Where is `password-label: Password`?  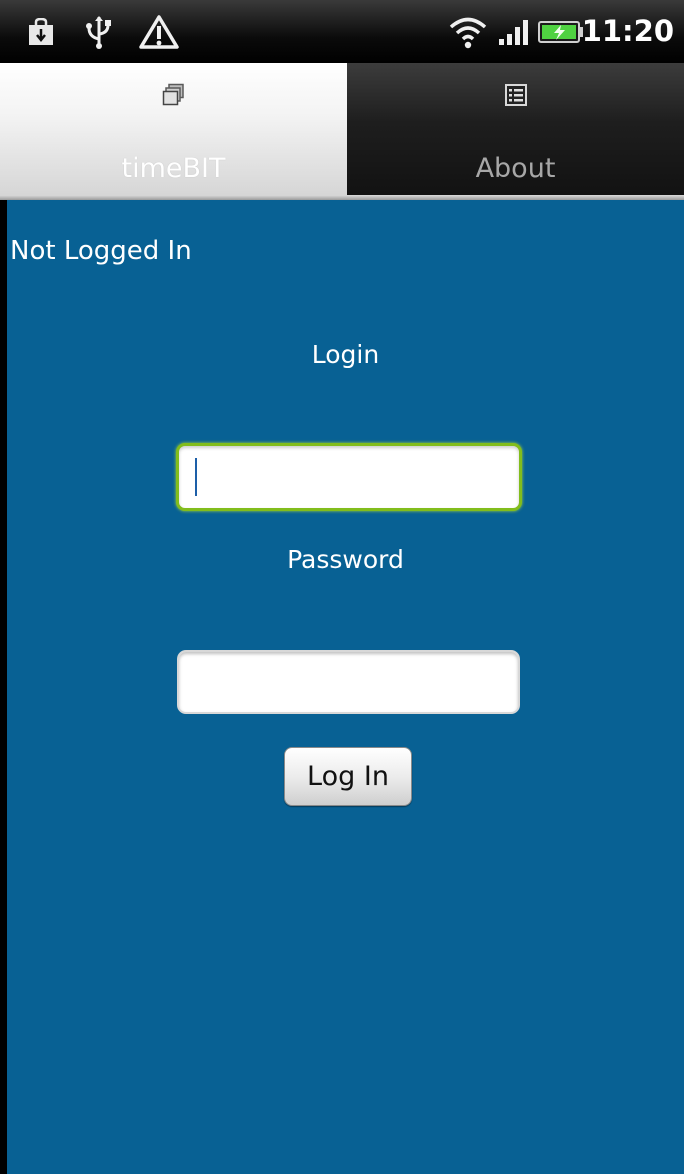
password-label: Password is located at coordinates (345, 559).